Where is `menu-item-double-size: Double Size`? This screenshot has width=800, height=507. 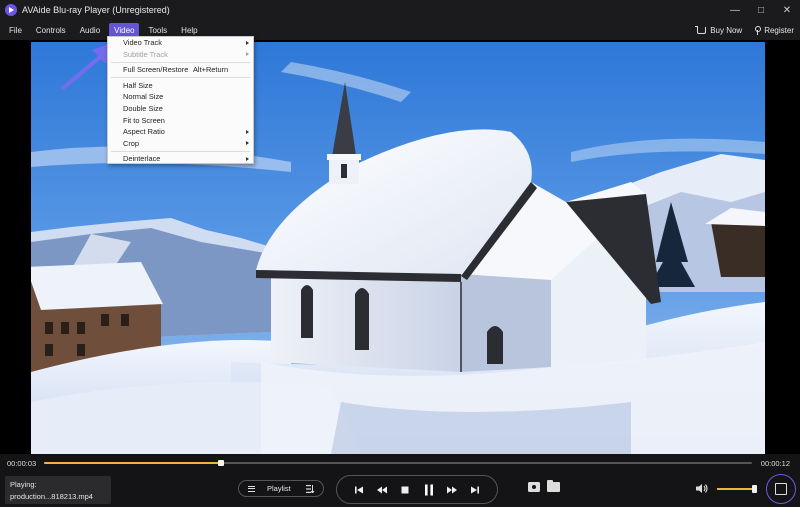 menu-item-double-size: Double Size is located at coordinates (180, 109).